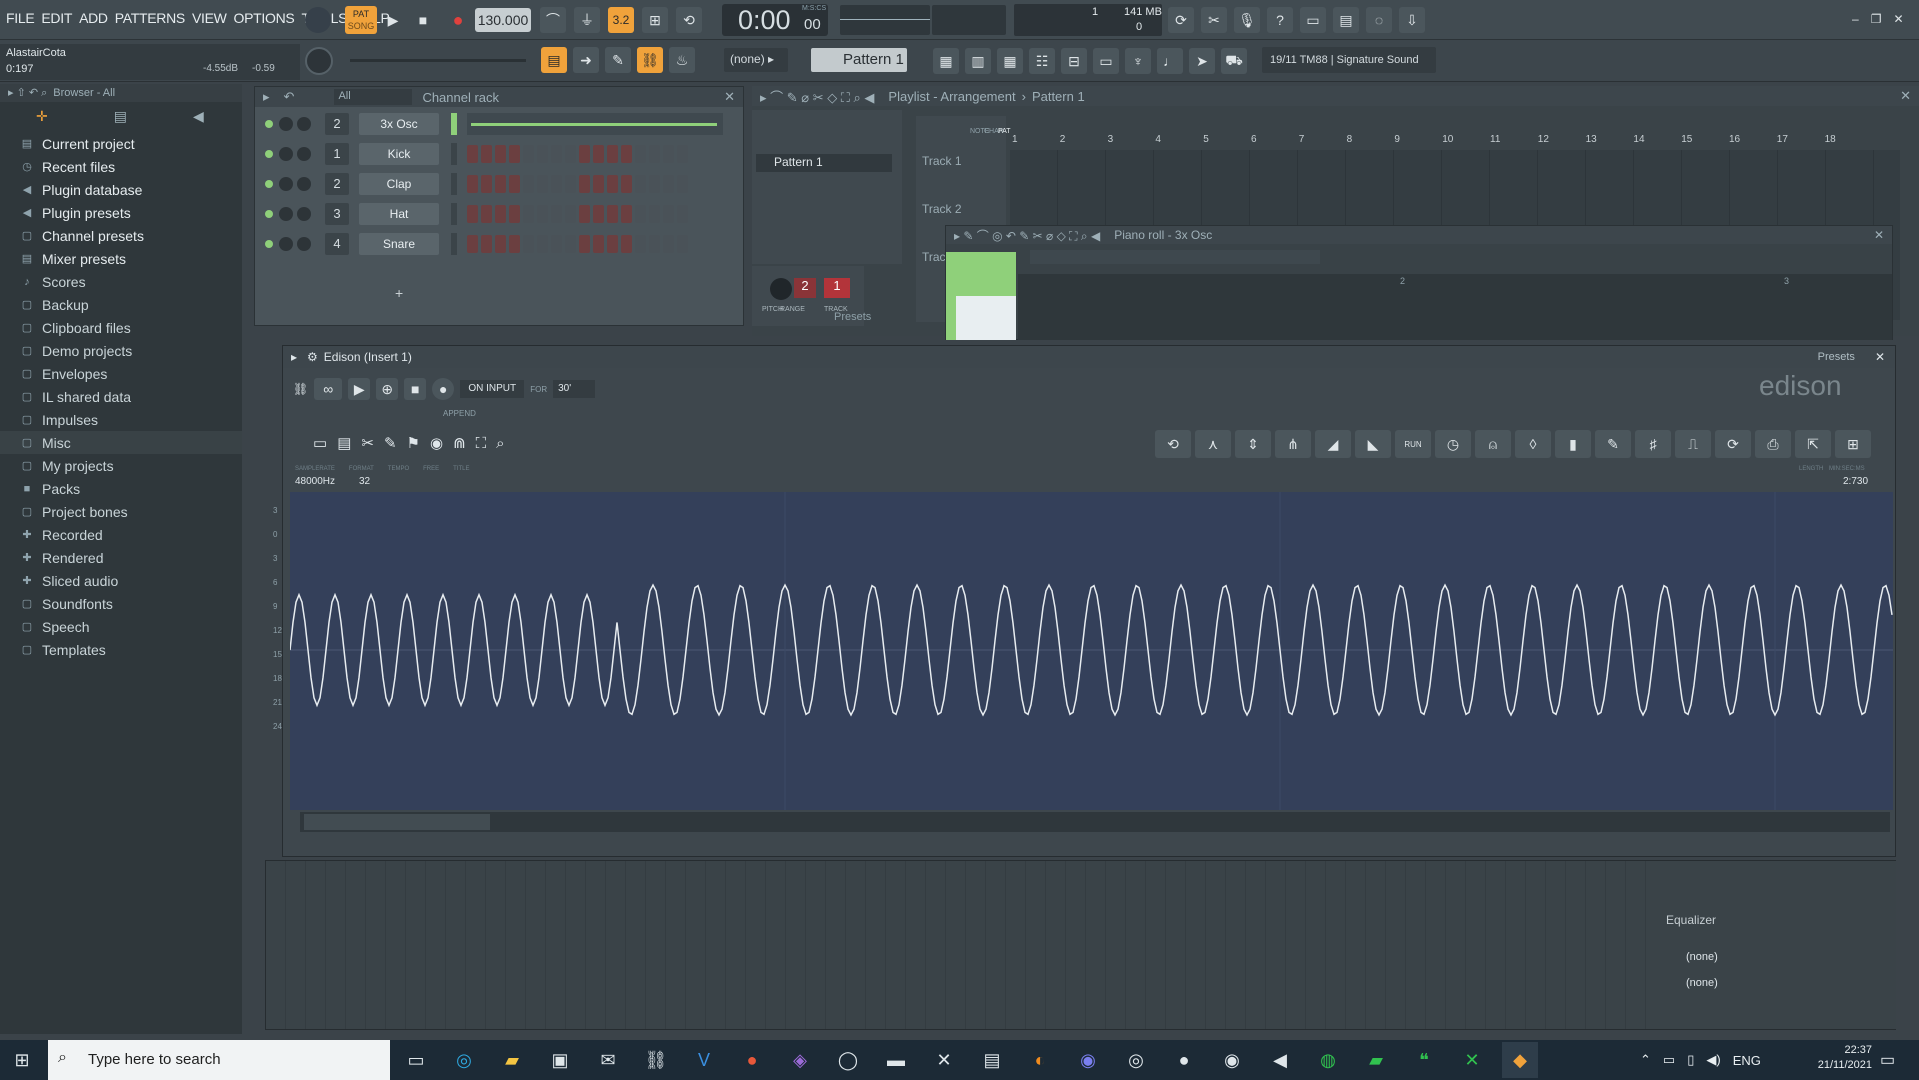  I want to click on play-button: ▶, so click(393, 20).